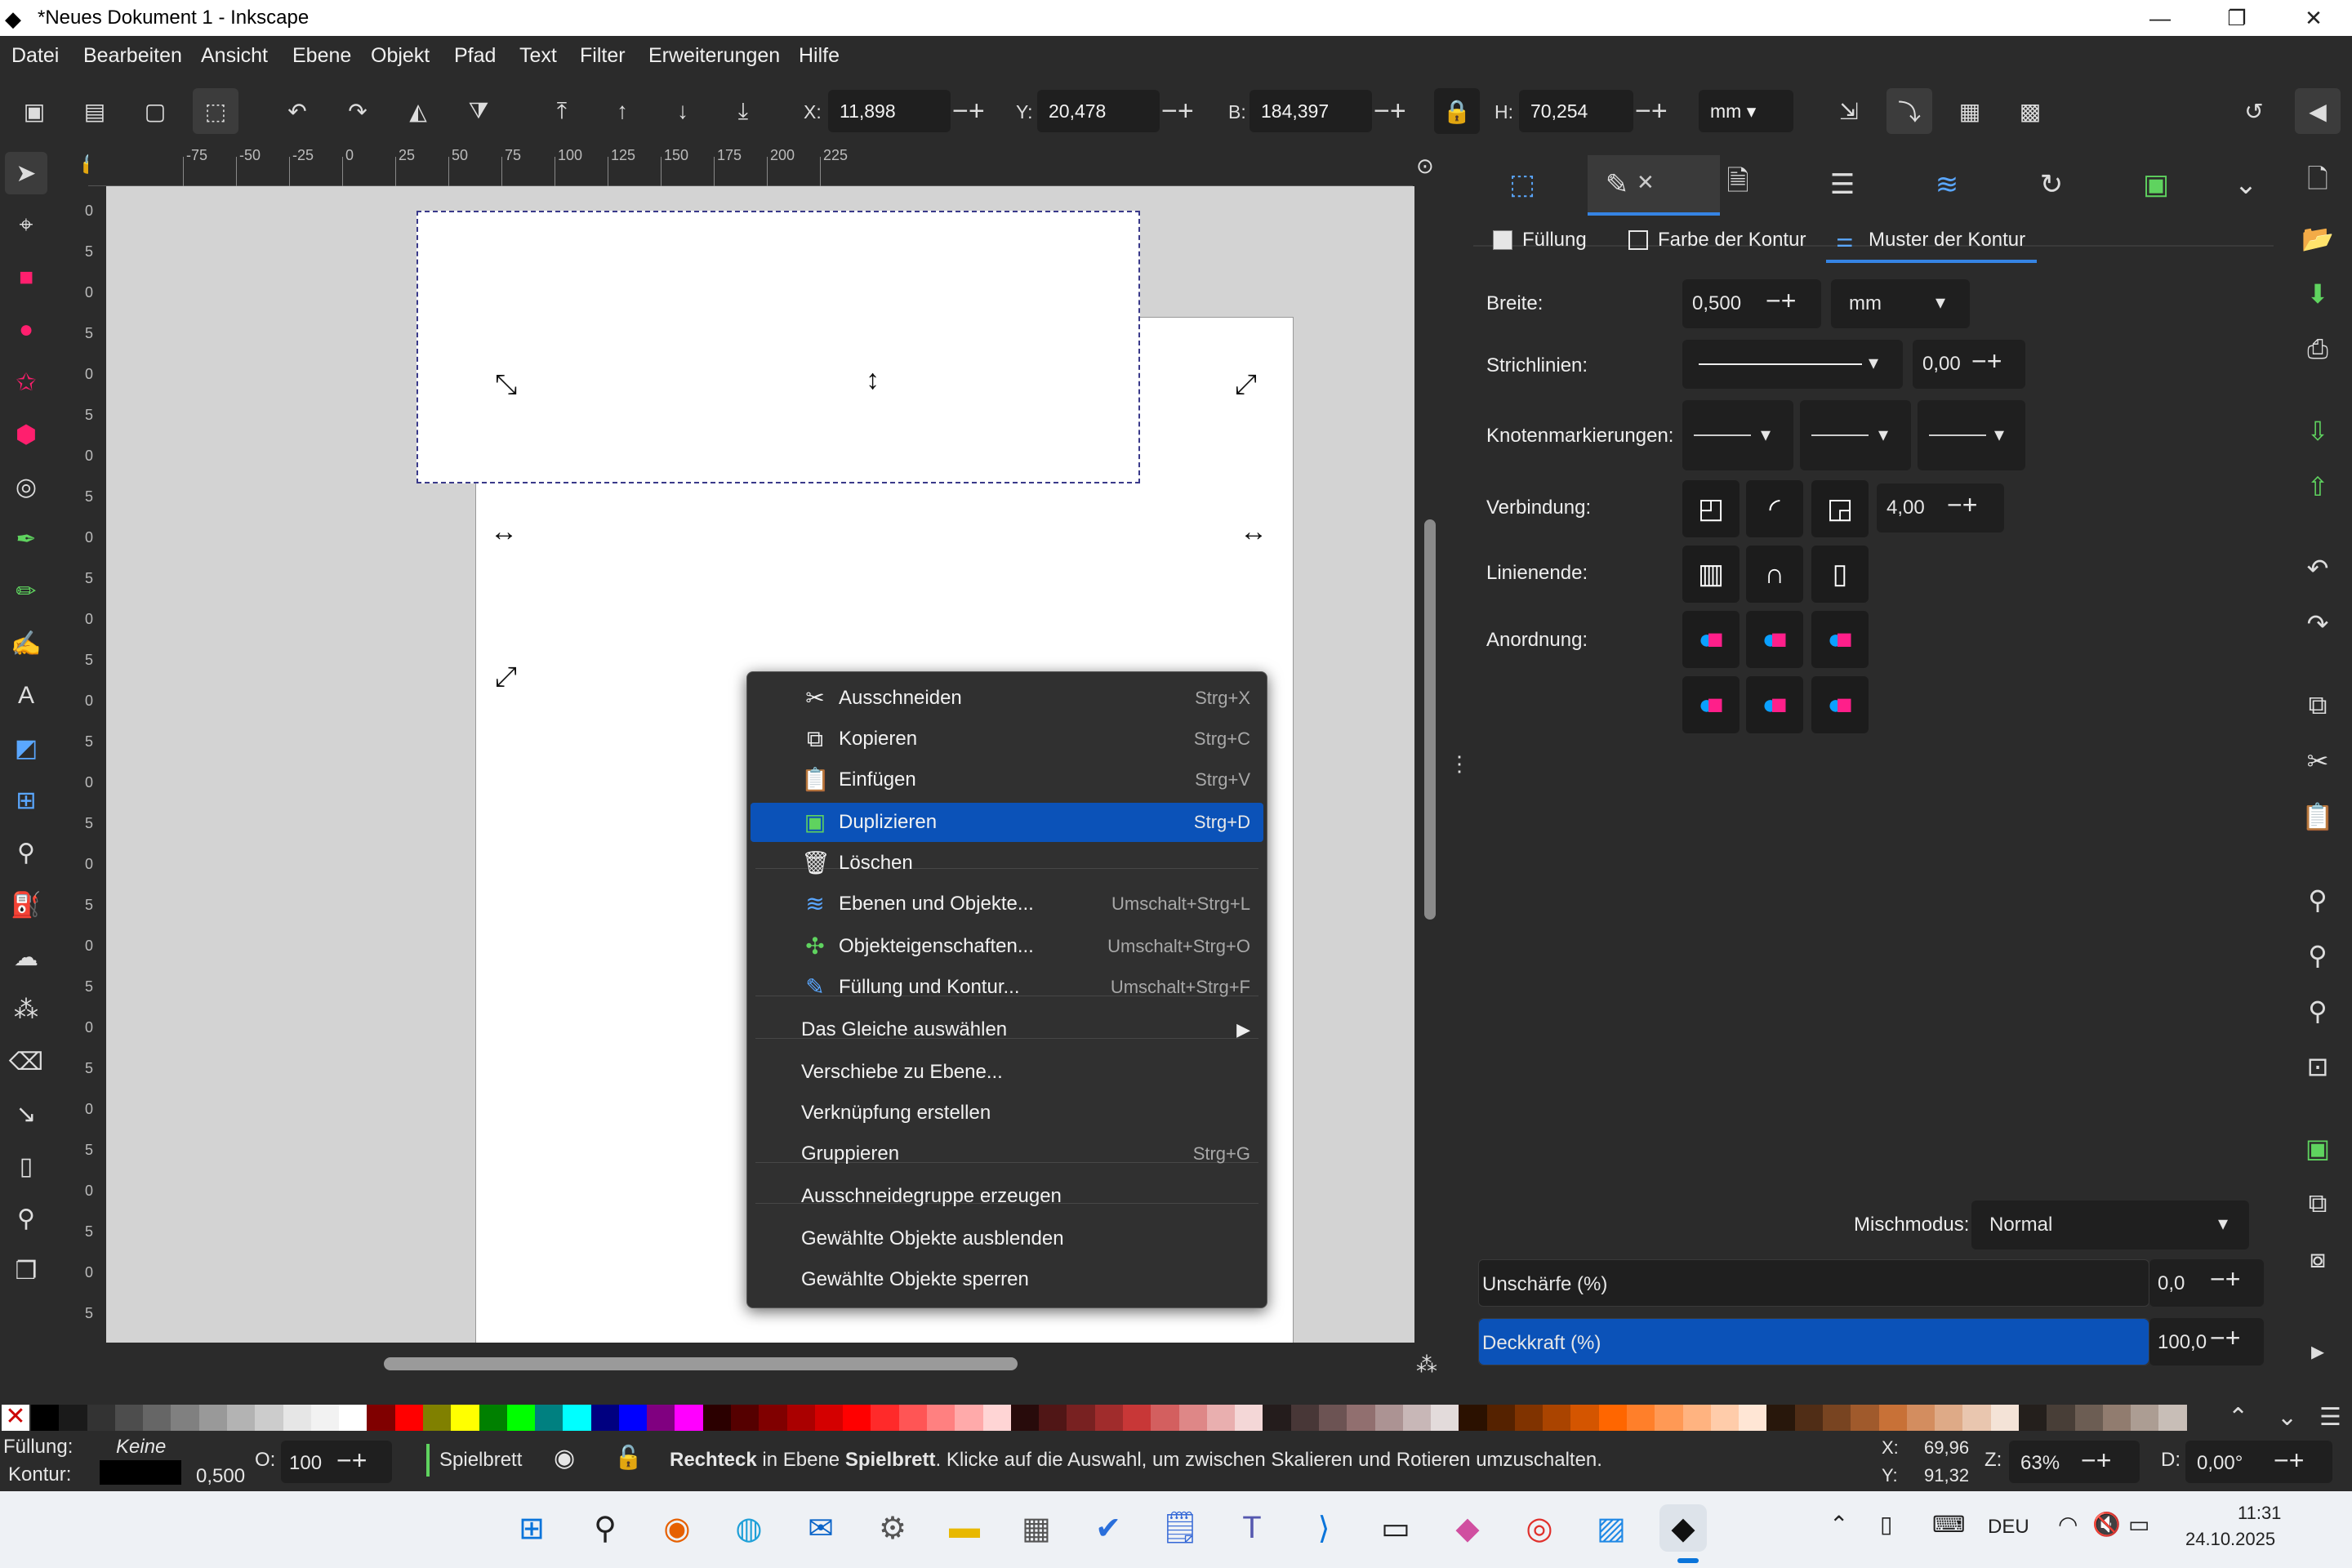 The image size is (2352, 1568). I want to click on minimize-button: —, so click(2160, 18).